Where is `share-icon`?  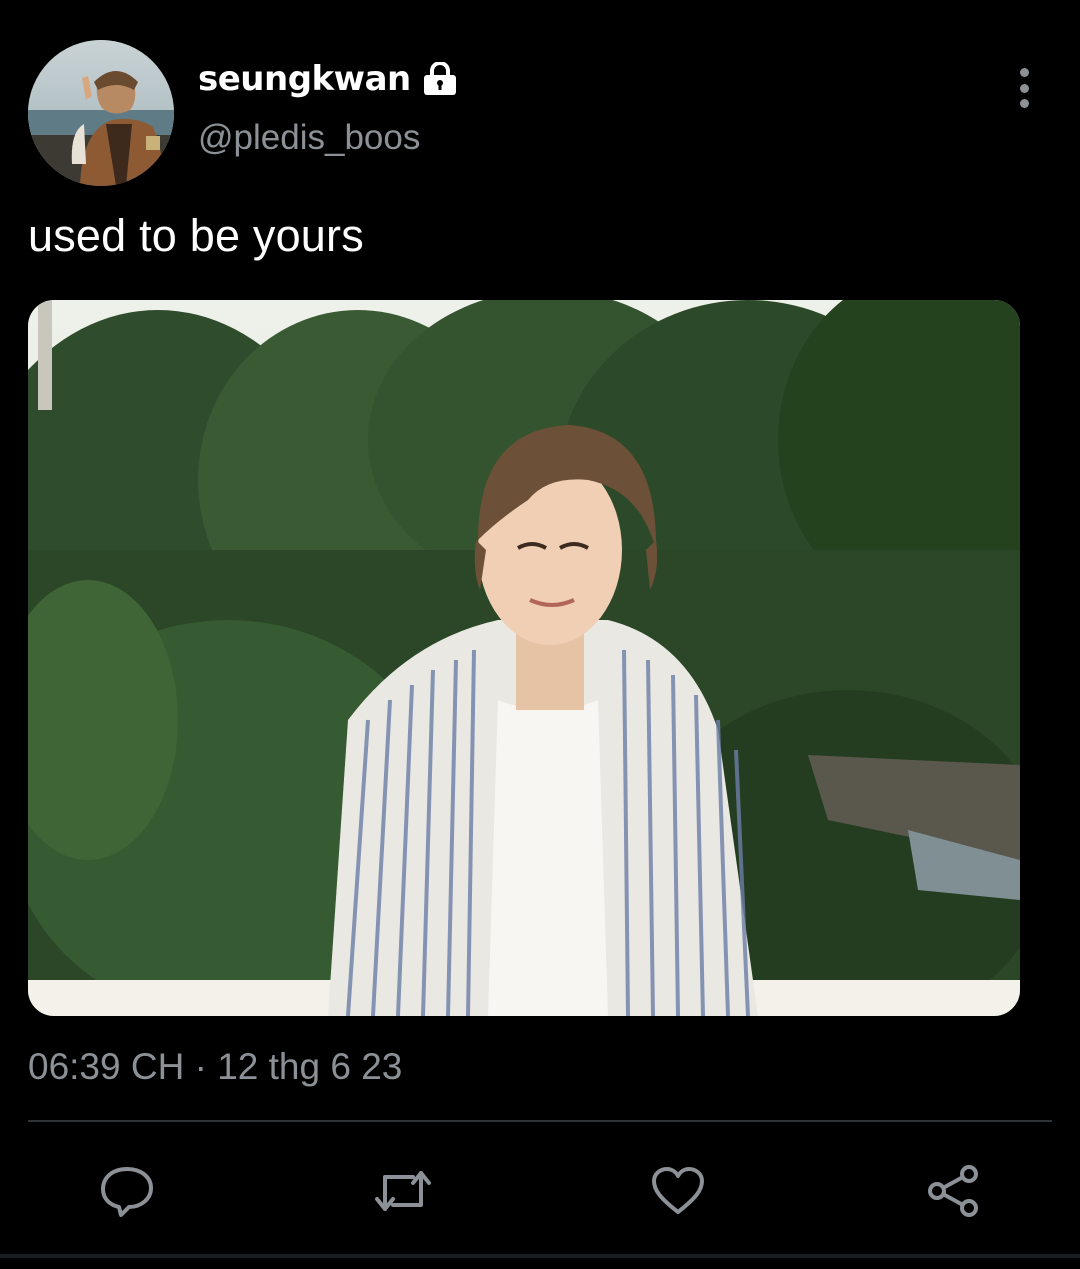
share-icon is located at coordinates (953, 1191).